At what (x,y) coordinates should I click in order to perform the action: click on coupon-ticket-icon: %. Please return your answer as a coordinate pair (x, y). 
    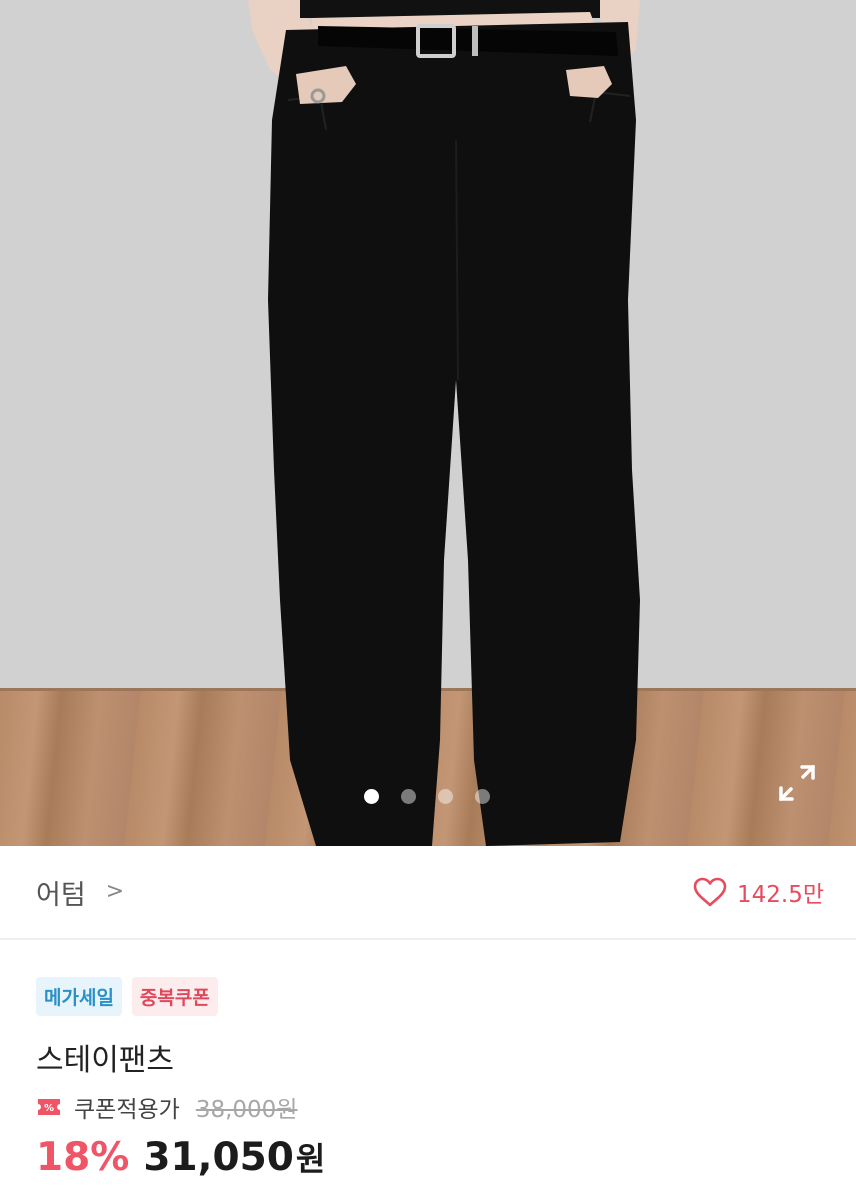
    Looking at the image, I should click on (49, 1107).